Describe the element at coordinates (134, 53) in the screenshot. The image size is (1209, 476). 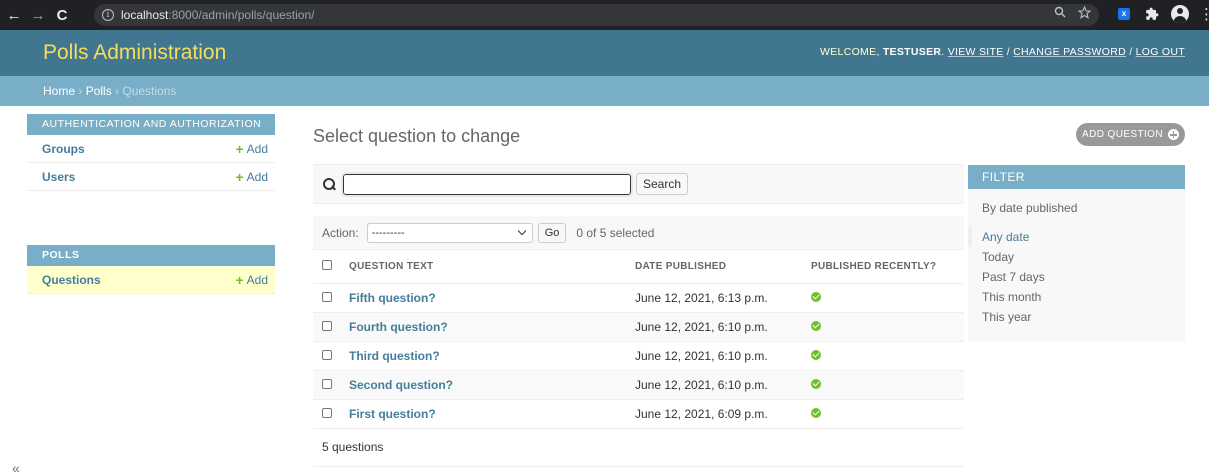
I see `site-branding: Polls Administration` at that location.